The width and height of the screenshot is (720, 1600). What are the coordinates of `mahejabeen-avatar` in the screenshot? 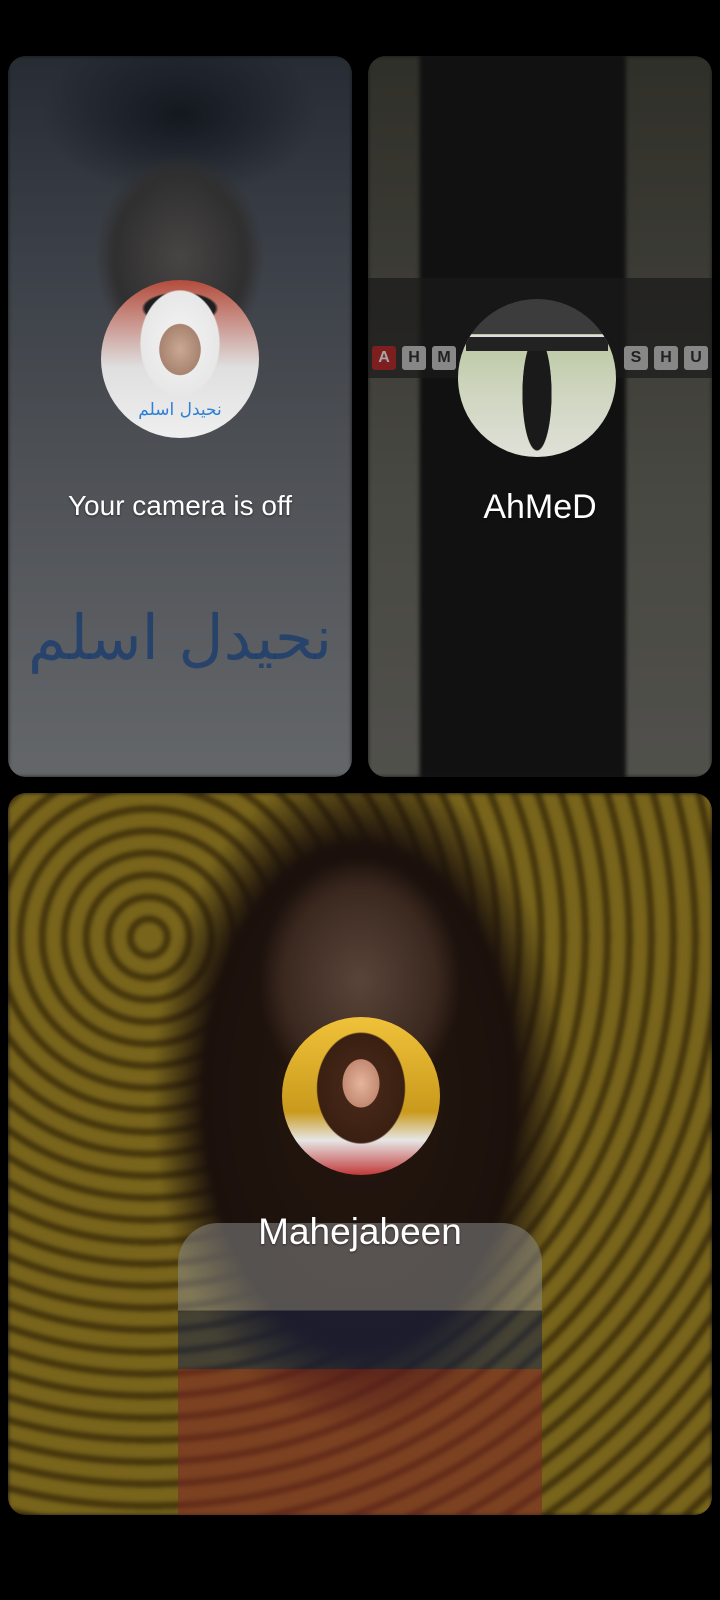 It's located at (361, 1096).